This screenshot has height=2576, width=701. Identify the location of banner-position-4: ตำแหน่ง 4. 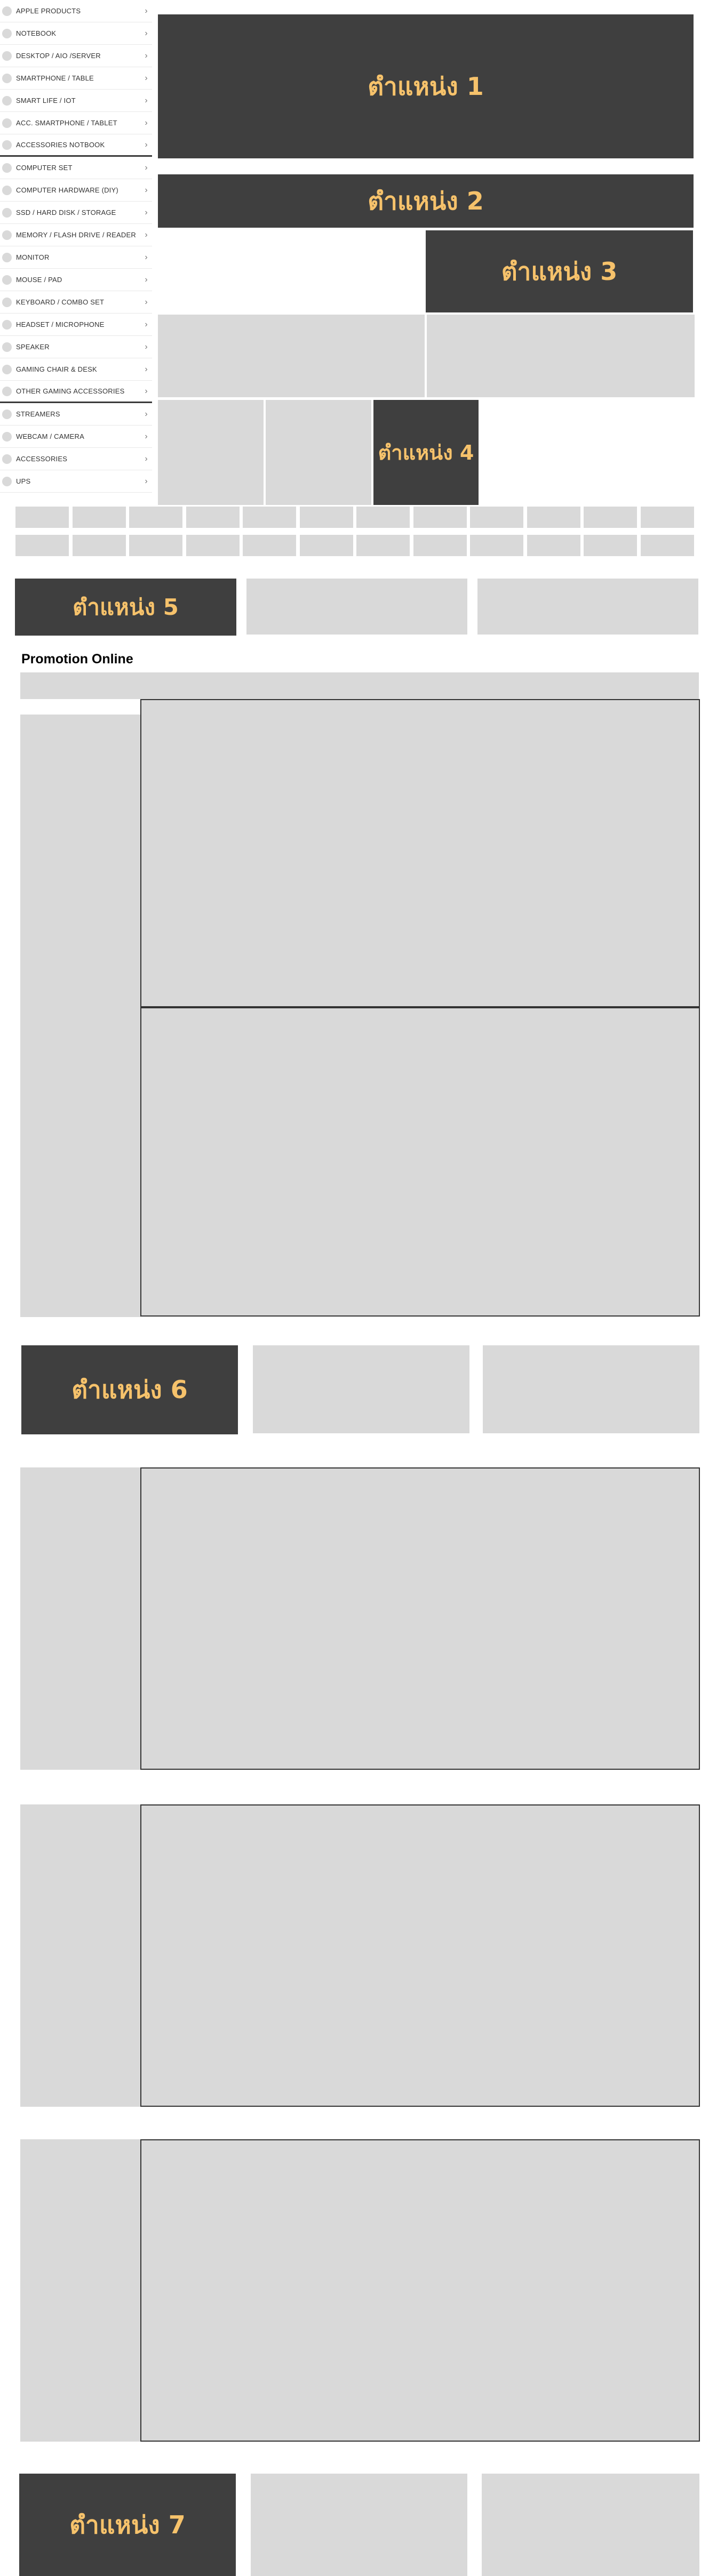
(426, 452).